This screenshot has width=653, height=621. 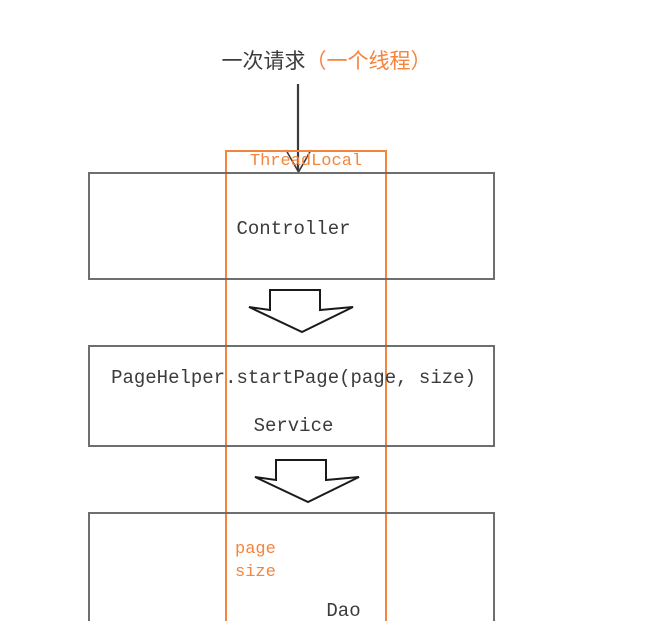 What do you see at coordinates (368, 61) in the screenshot?
I see `title-accent: （一个线程）` at bounding box center [368, 61].